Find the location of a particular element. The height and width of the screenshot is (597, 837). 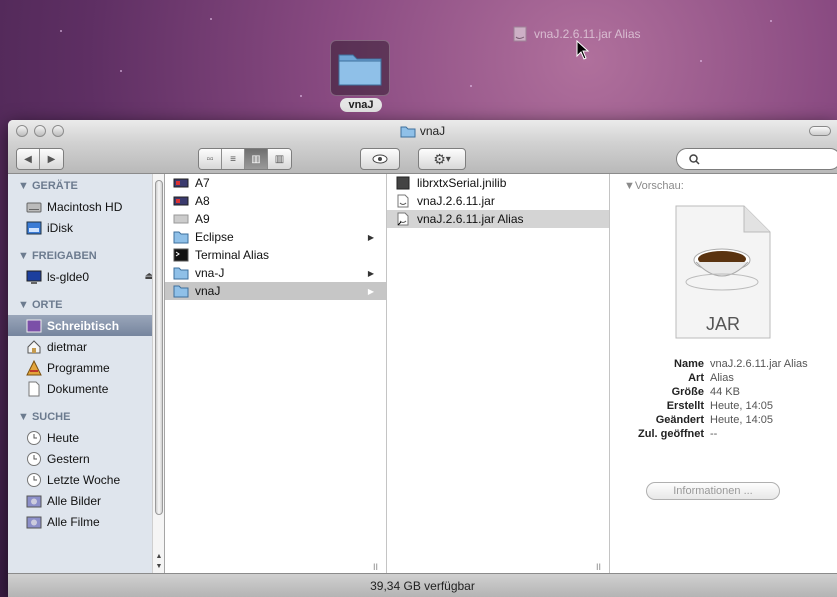

free-space-label: 39,34 GB verfügbar is located at coordinates (422, 585).